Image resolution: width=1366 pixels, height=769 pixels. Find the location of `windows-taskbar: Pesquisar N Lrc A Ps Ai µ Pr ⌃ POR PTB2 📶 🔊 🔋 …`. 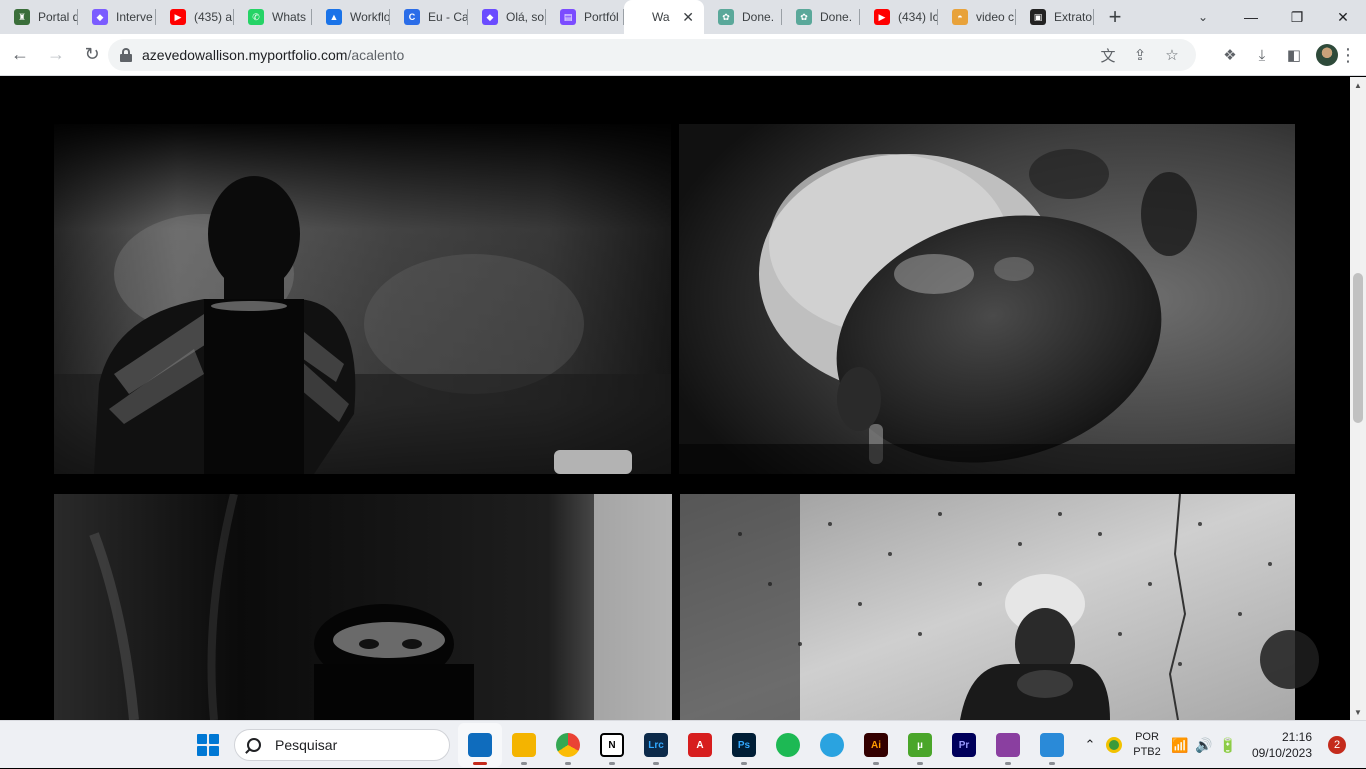

windows-taskbar: Pesquisar N Lrc A Ps Ai µ Pr ⌃ POR PTB2 📶 🔊 🔋 … is located at coordinates (683, 744).